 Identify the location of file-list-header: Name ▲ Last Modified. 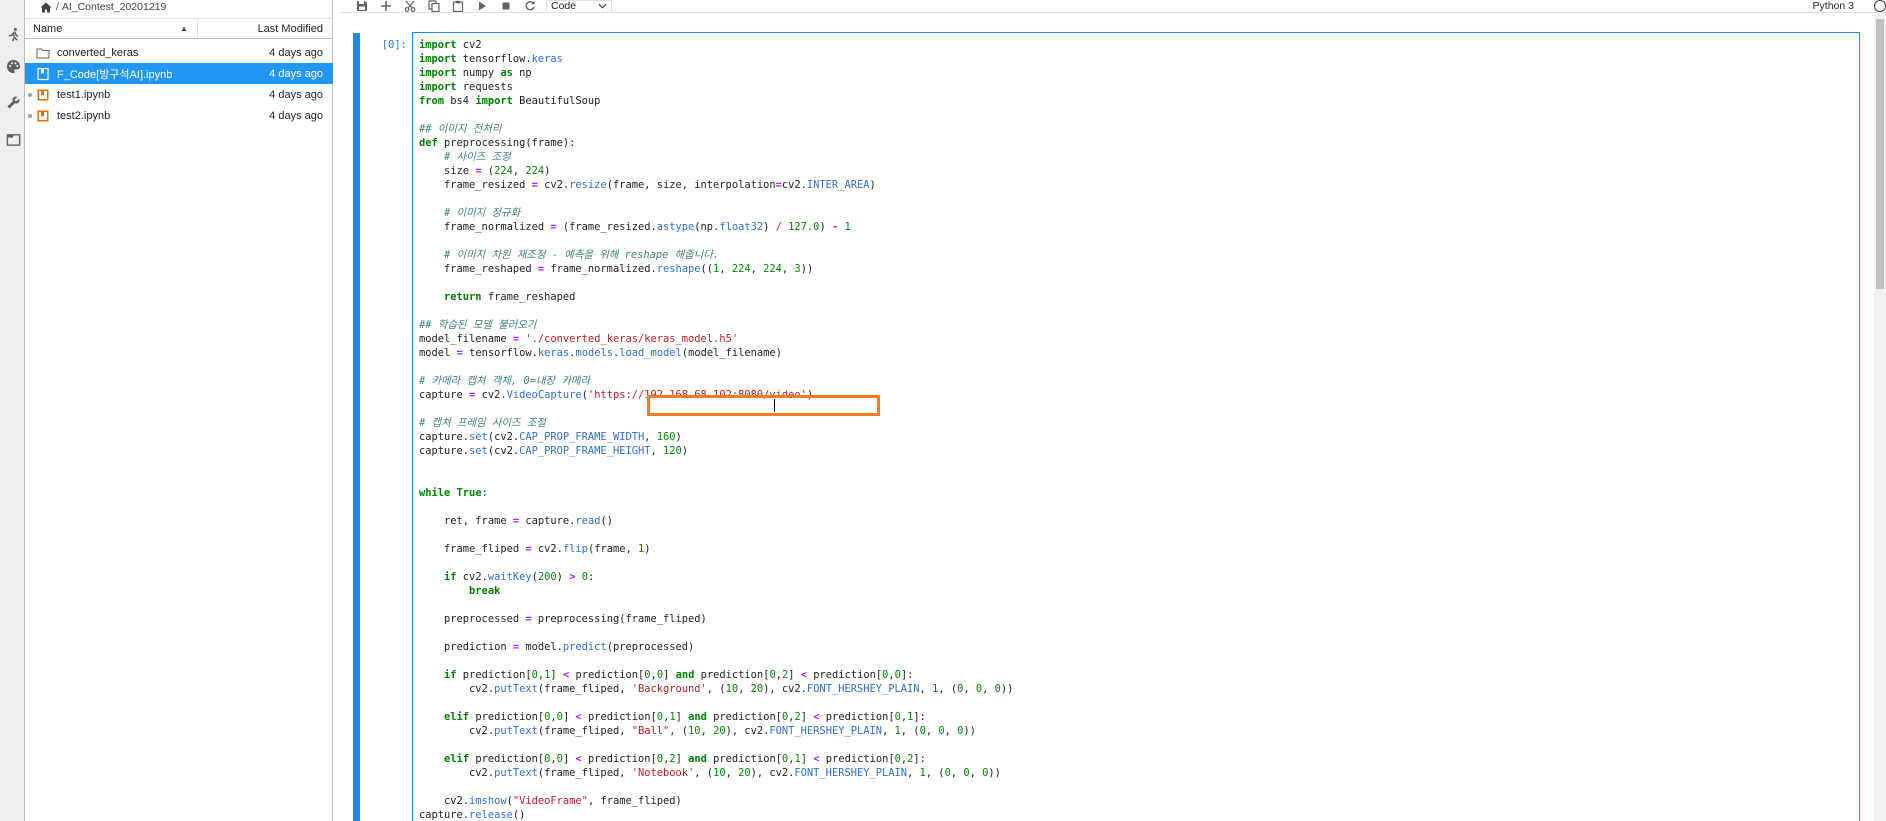
(179, 28).